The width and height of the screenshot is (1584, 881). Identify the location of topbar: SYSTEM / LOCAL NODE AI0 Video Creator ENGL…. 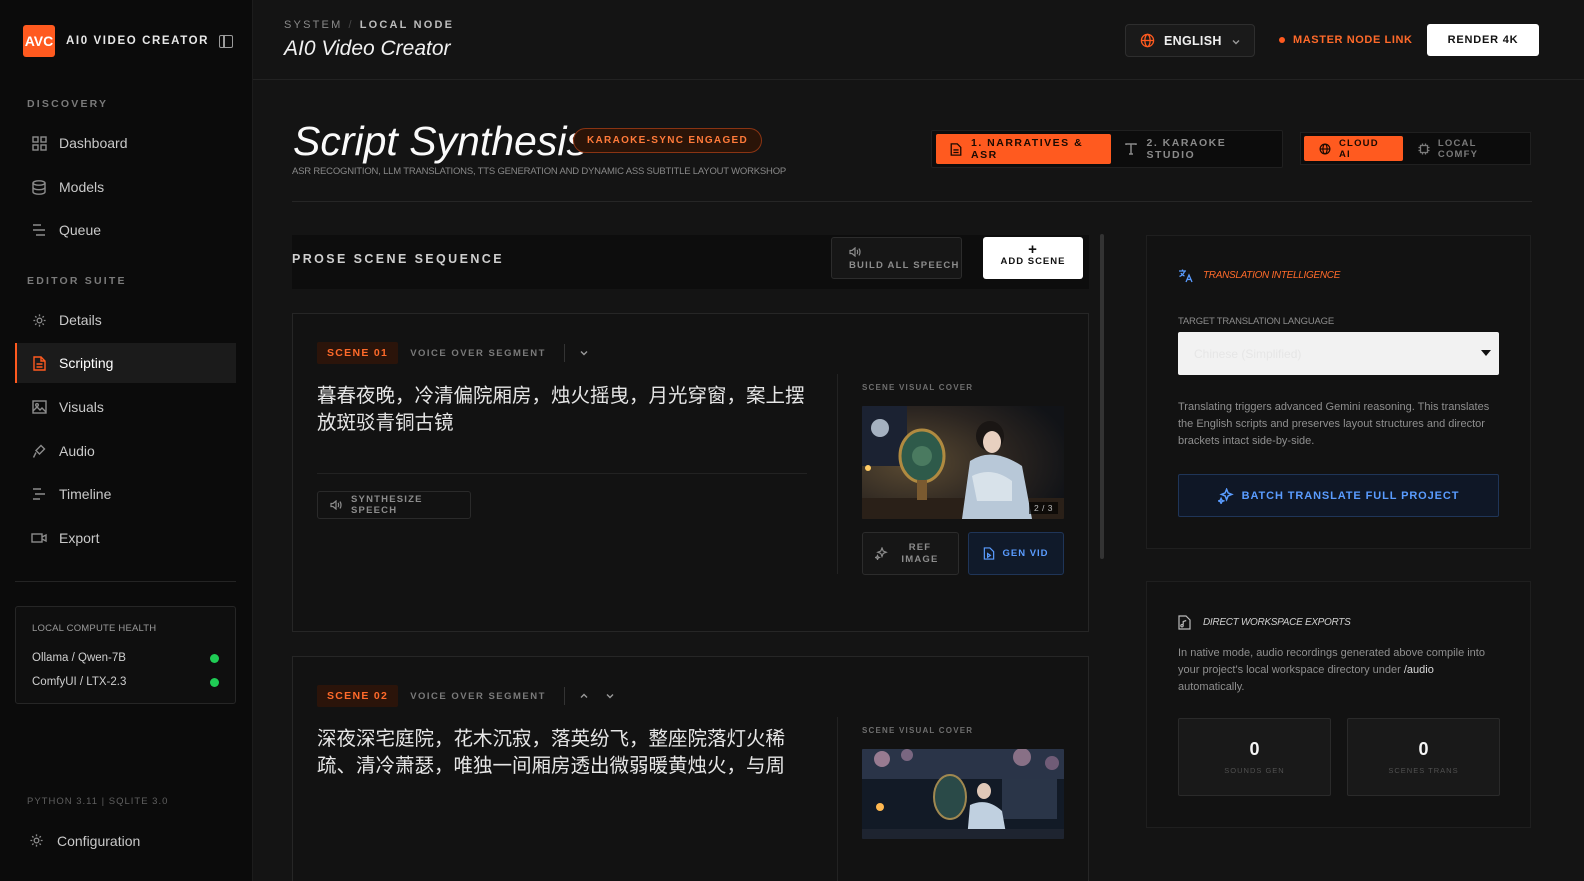
(918, 40).